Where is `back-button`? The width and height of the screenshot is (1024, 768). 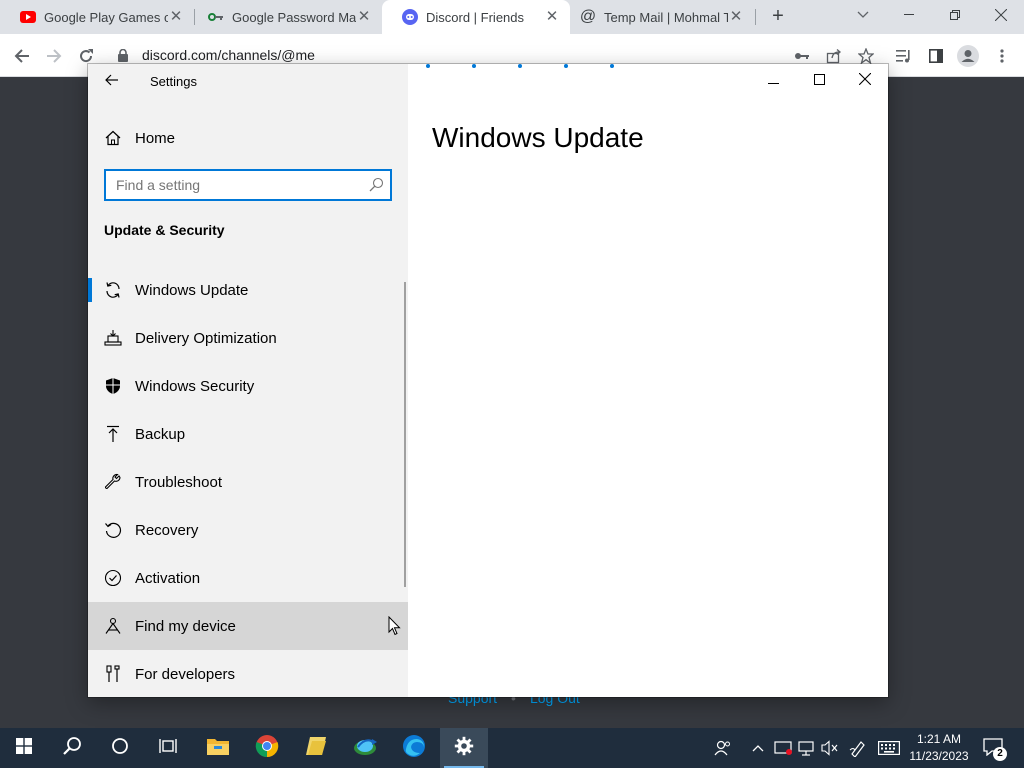
back-button is located at coordinates (112, 82).